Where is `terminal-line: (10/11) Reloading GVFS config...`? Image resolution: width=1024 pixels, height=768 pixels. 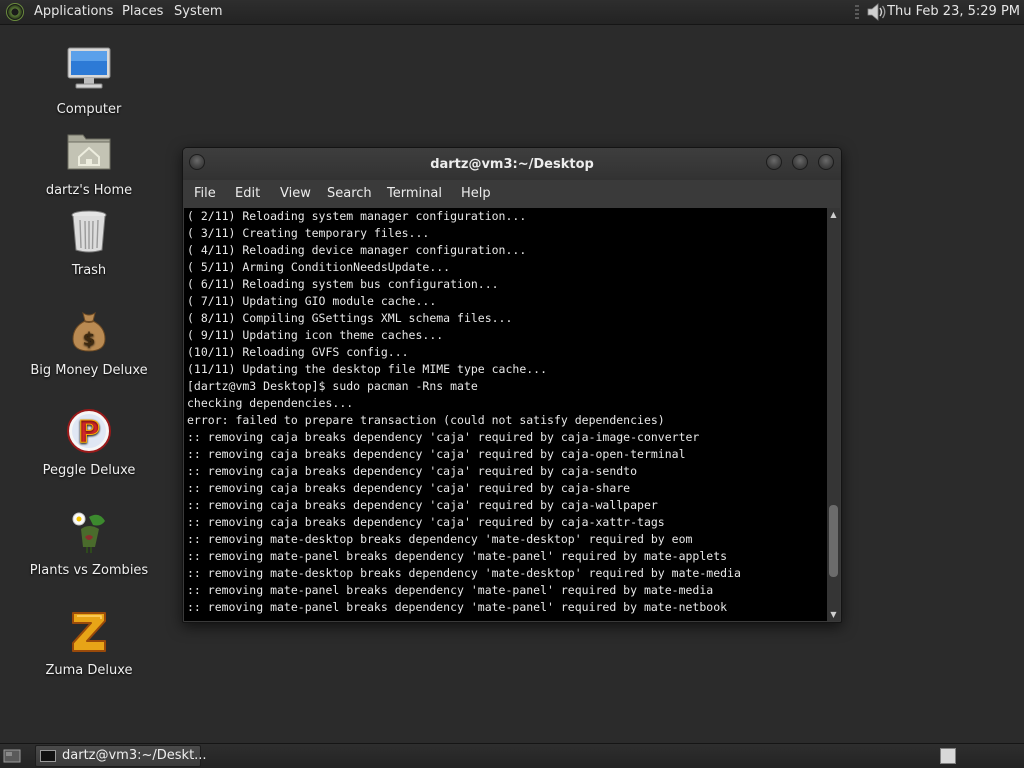 terminal-line: (10/11) Reloading GVFS config... is located at coordinates (298, 352).